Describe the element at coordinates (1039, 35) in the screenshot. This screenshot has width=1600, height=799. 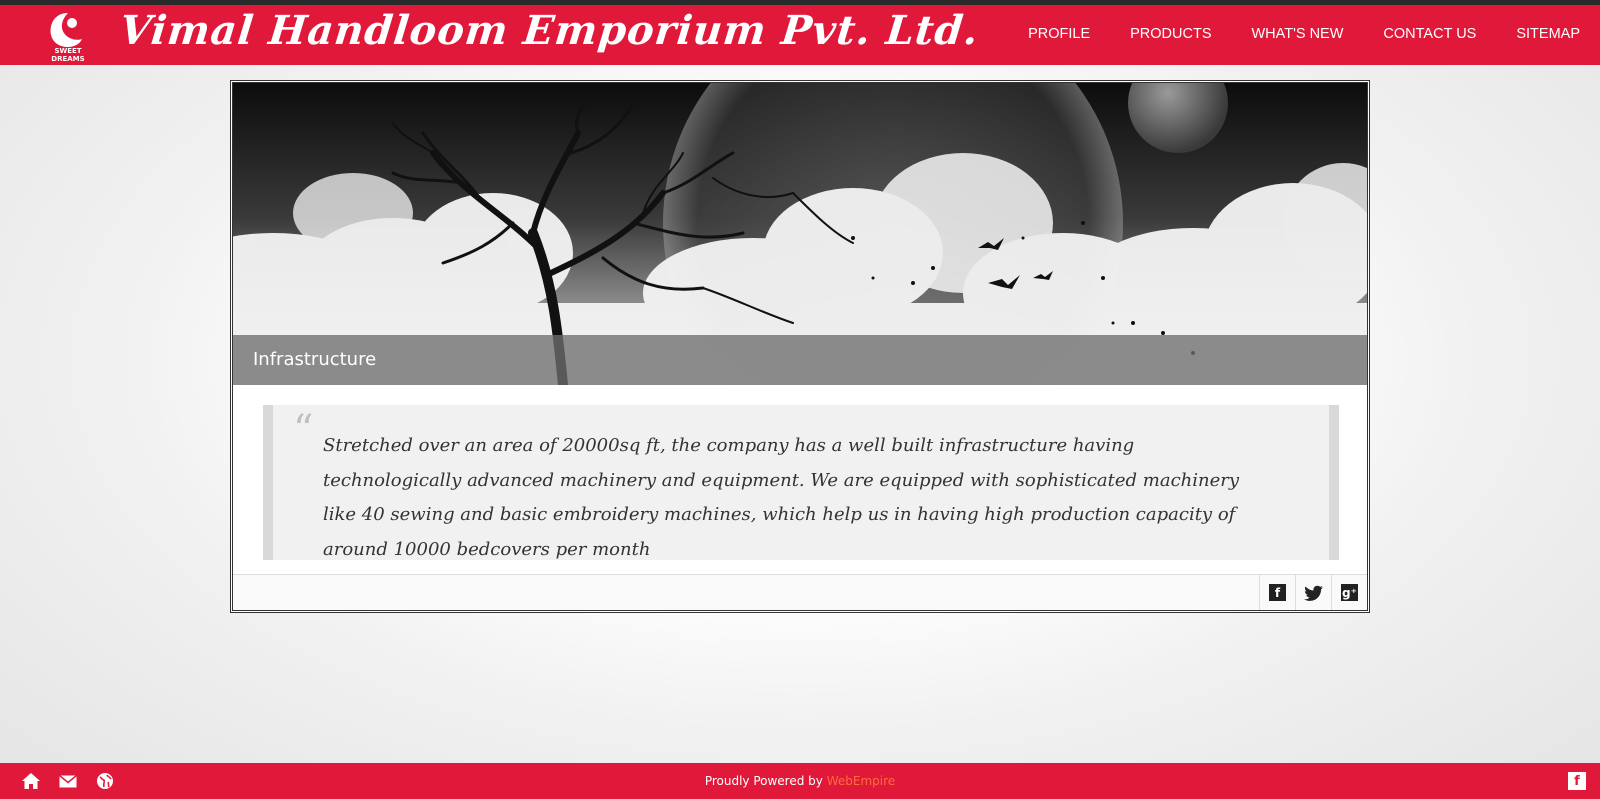
I see `nav-profile: PROFILE` at that location.